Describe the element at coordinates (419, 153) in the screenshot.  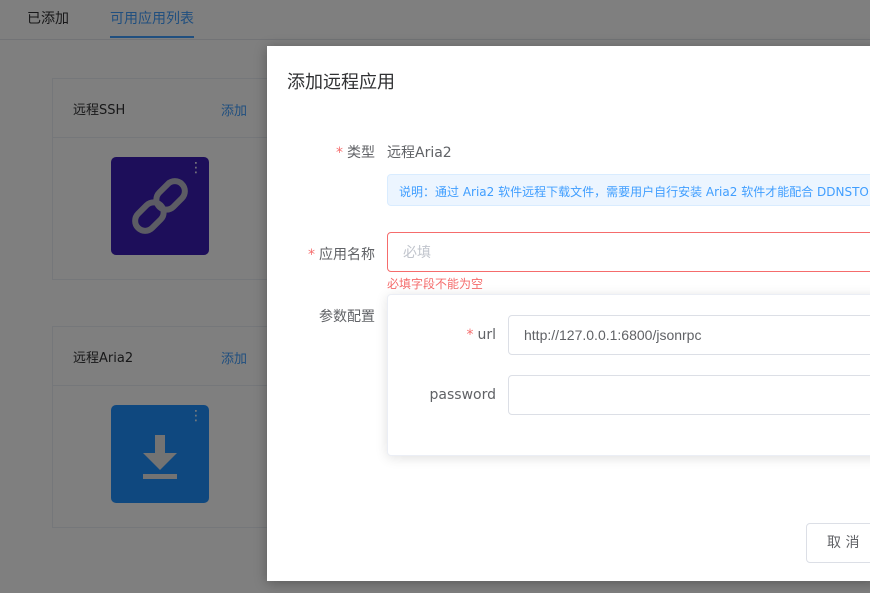
I see `type-value: 远程Aria2` at that location.